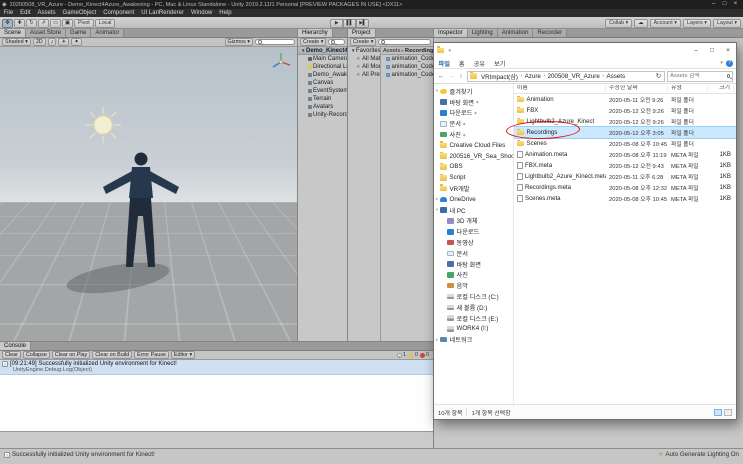 The image size is (743, 464). What do you see at coordinates (163, 13) in the screenshot?
I see `menu-custom: UI LanRenderer` at bounding box center [163, 13].